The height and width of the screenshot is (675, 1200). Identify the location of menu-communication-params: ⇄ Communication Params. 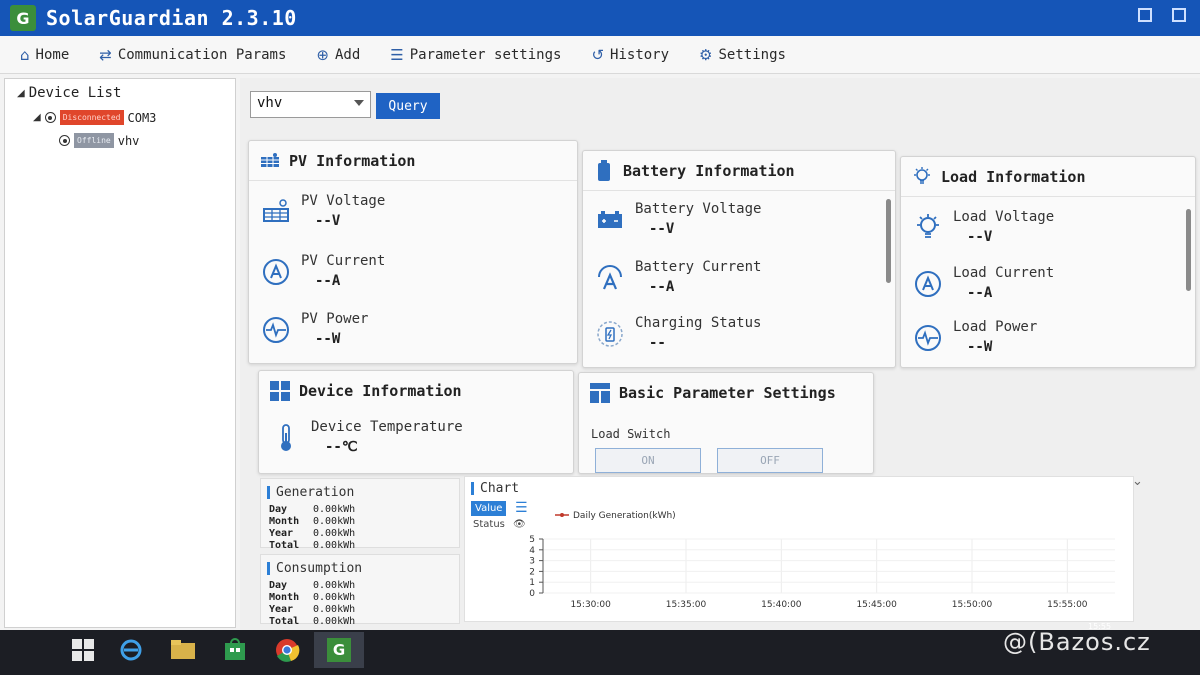
(192, 55).